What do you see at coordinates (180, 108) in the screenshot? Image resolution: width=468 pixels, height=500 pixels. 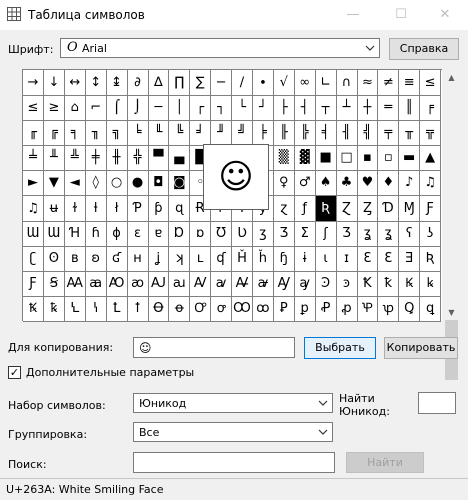 I see `char-cell: │` at bounding box center [180, 108].